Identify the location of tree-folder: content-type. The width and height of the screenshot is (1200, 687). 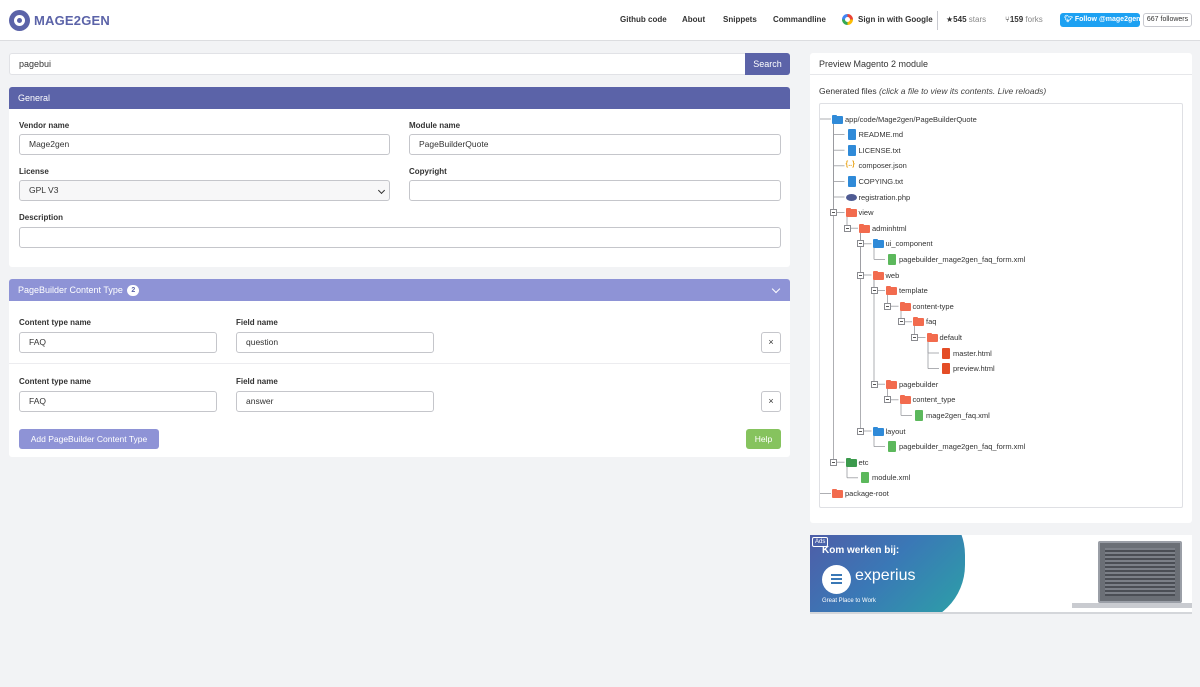
(926, 306).